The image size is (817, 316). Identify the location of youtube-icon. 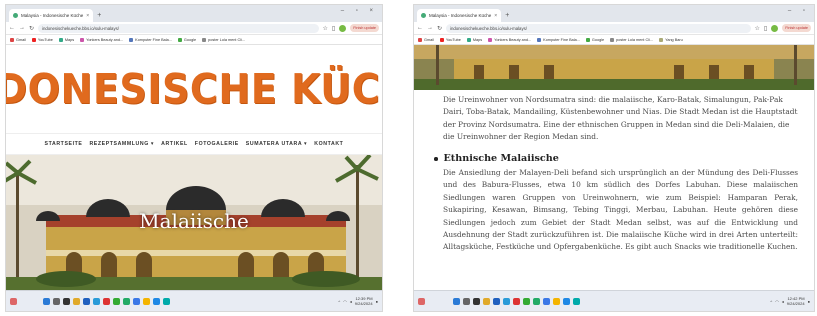
(33, 39).